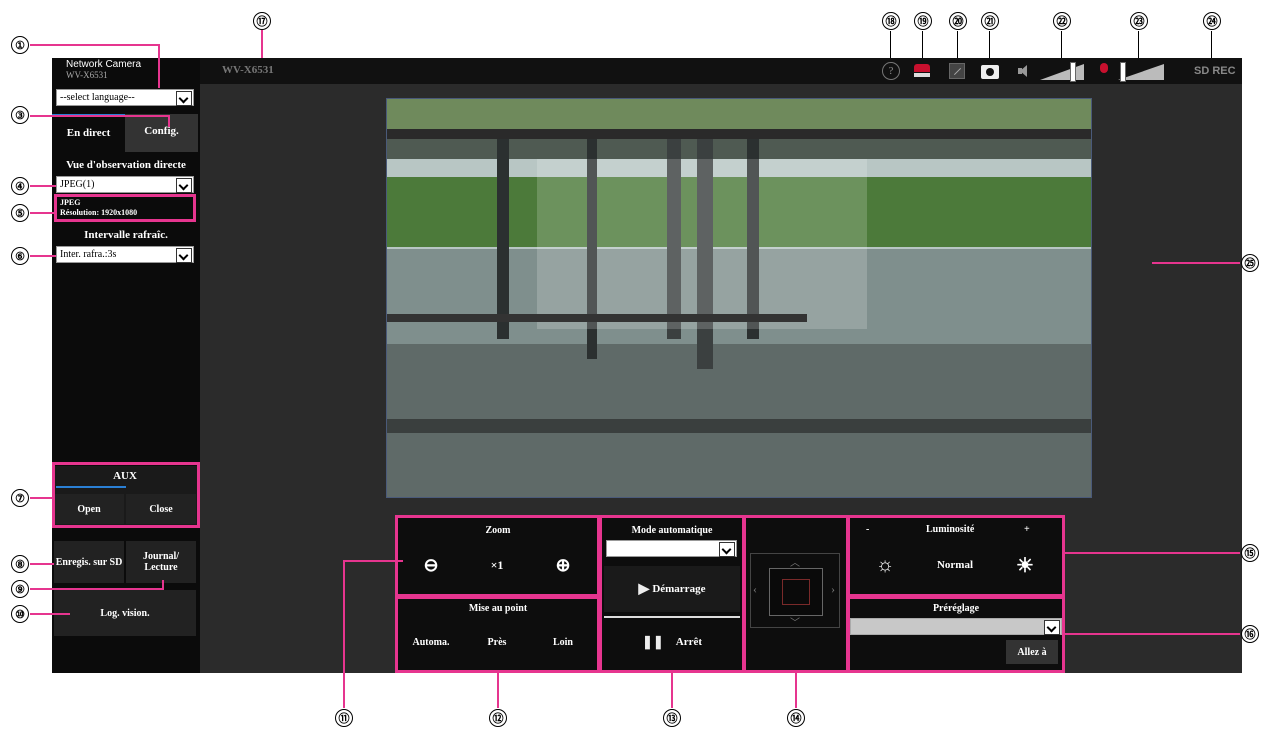  I want to click on camera-model-small: WV-X6531, so click(87, 75).